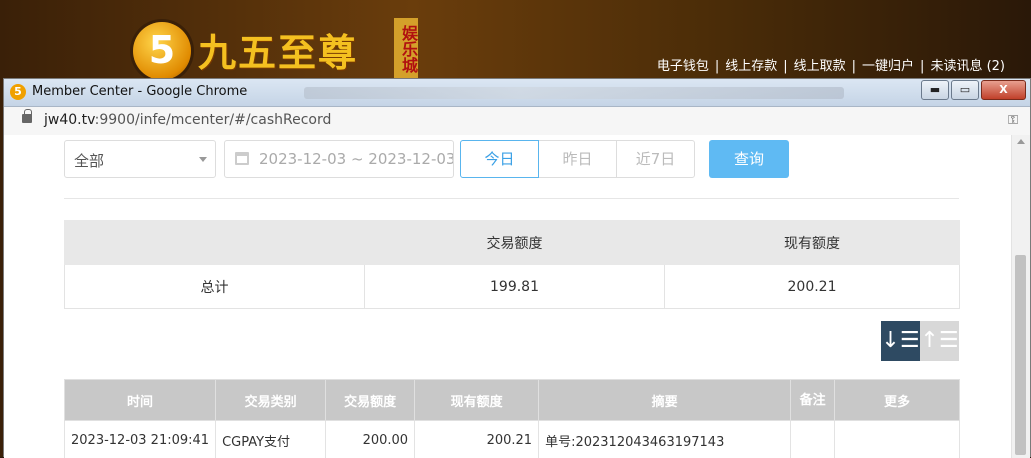 This screenshot has height=458, width=1031. Describe the element at coordinates (18, 92) in the screenshot. I see `site-favicon-icon: 5` at that location.